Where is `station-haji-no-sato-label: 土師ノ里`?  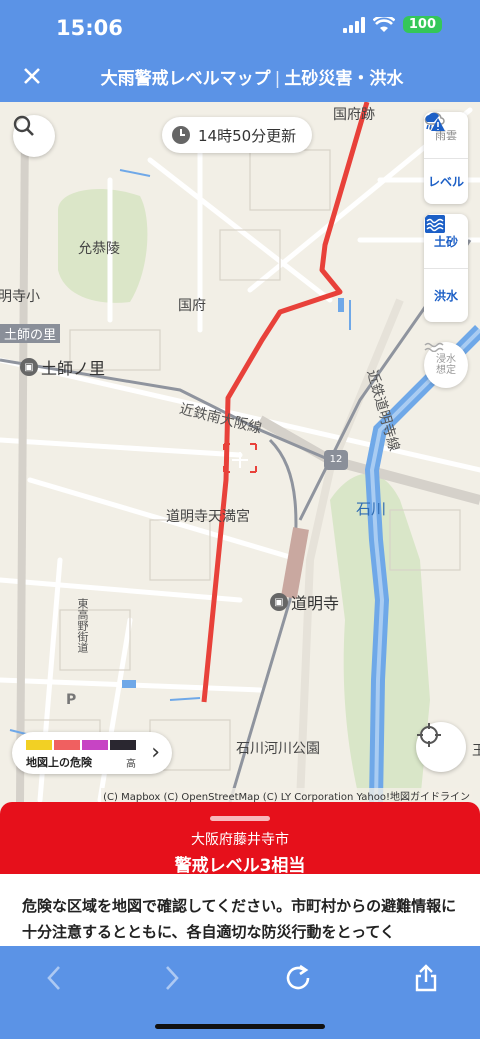
station-haji-no-sato-label: 土師ノ里 is located at coordinates (73, 368).